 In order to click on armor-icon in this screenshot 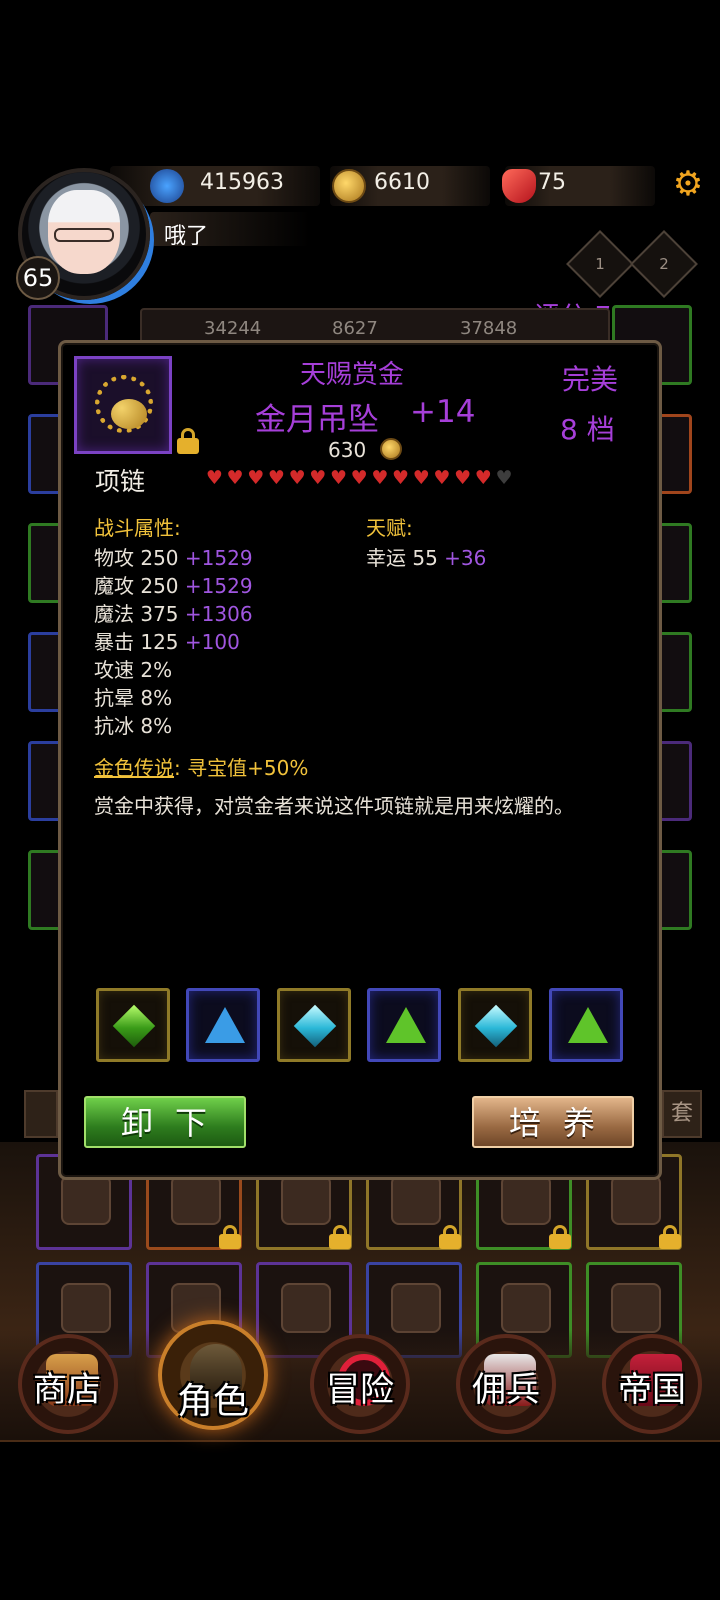, I will do `click(86, 1200)`.